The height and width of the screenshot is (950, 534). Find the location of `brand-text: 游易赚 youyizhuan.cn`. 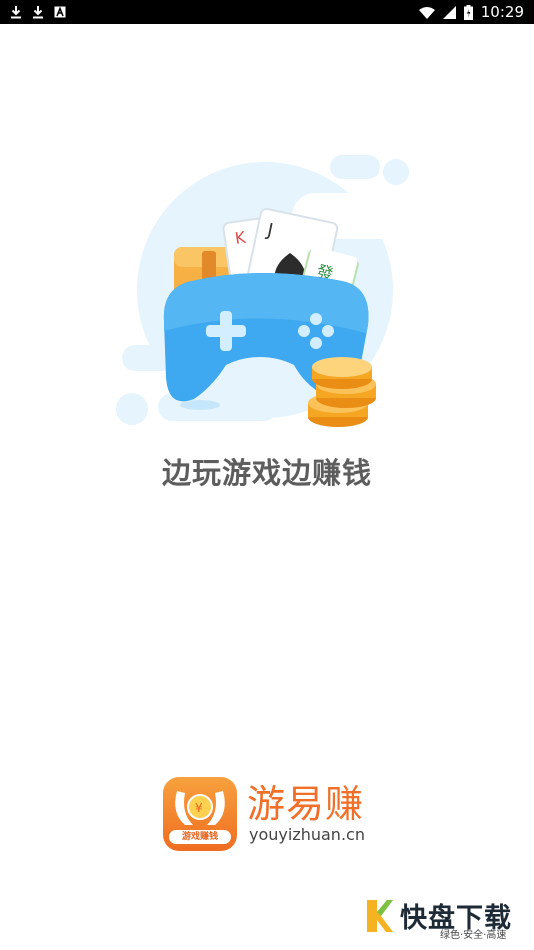

brand-text: 游易赚 youyizhuan.cn is located at coordinates (306, 814).